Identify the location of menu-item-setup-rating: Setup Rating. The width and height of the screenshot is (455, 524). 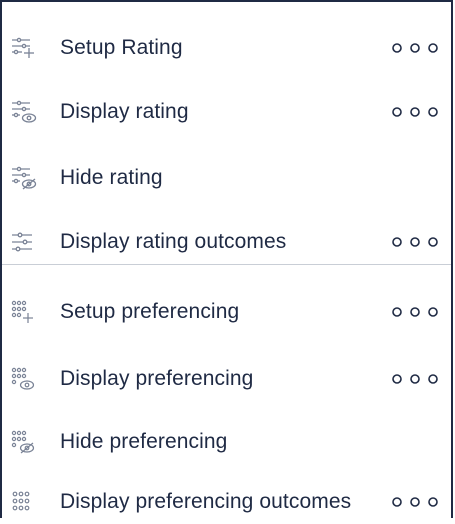
(226, 48).